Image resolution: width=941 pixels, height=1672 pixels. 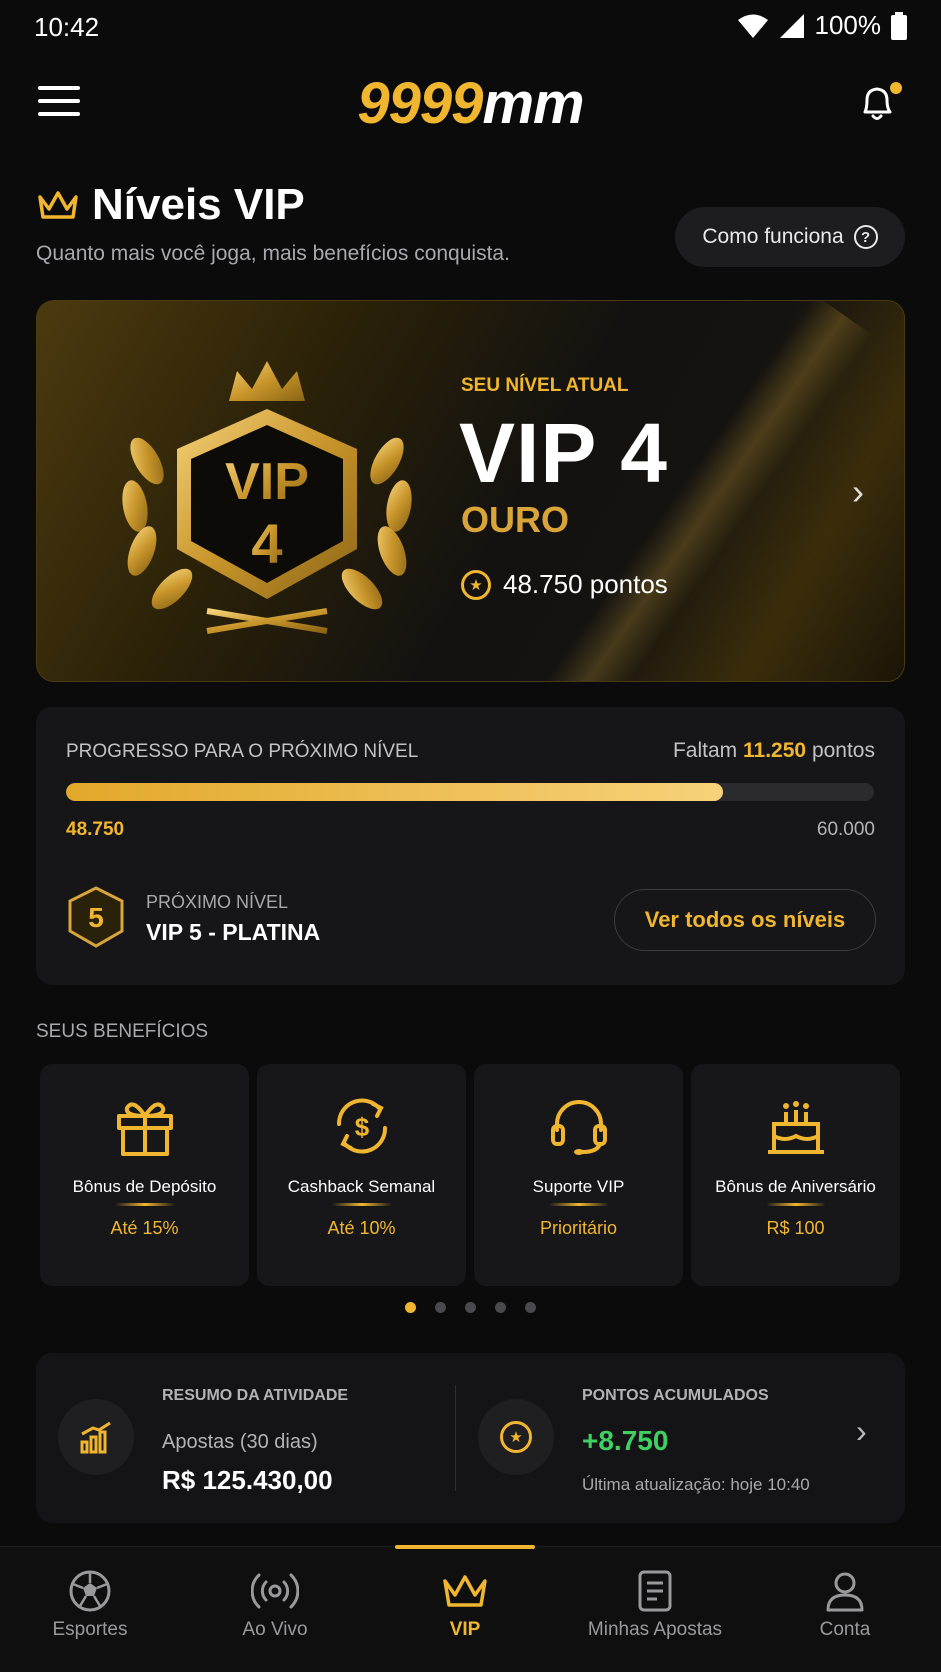 I want to click on vip-badge-icon: VIP 4, so click(x=267, y=497).